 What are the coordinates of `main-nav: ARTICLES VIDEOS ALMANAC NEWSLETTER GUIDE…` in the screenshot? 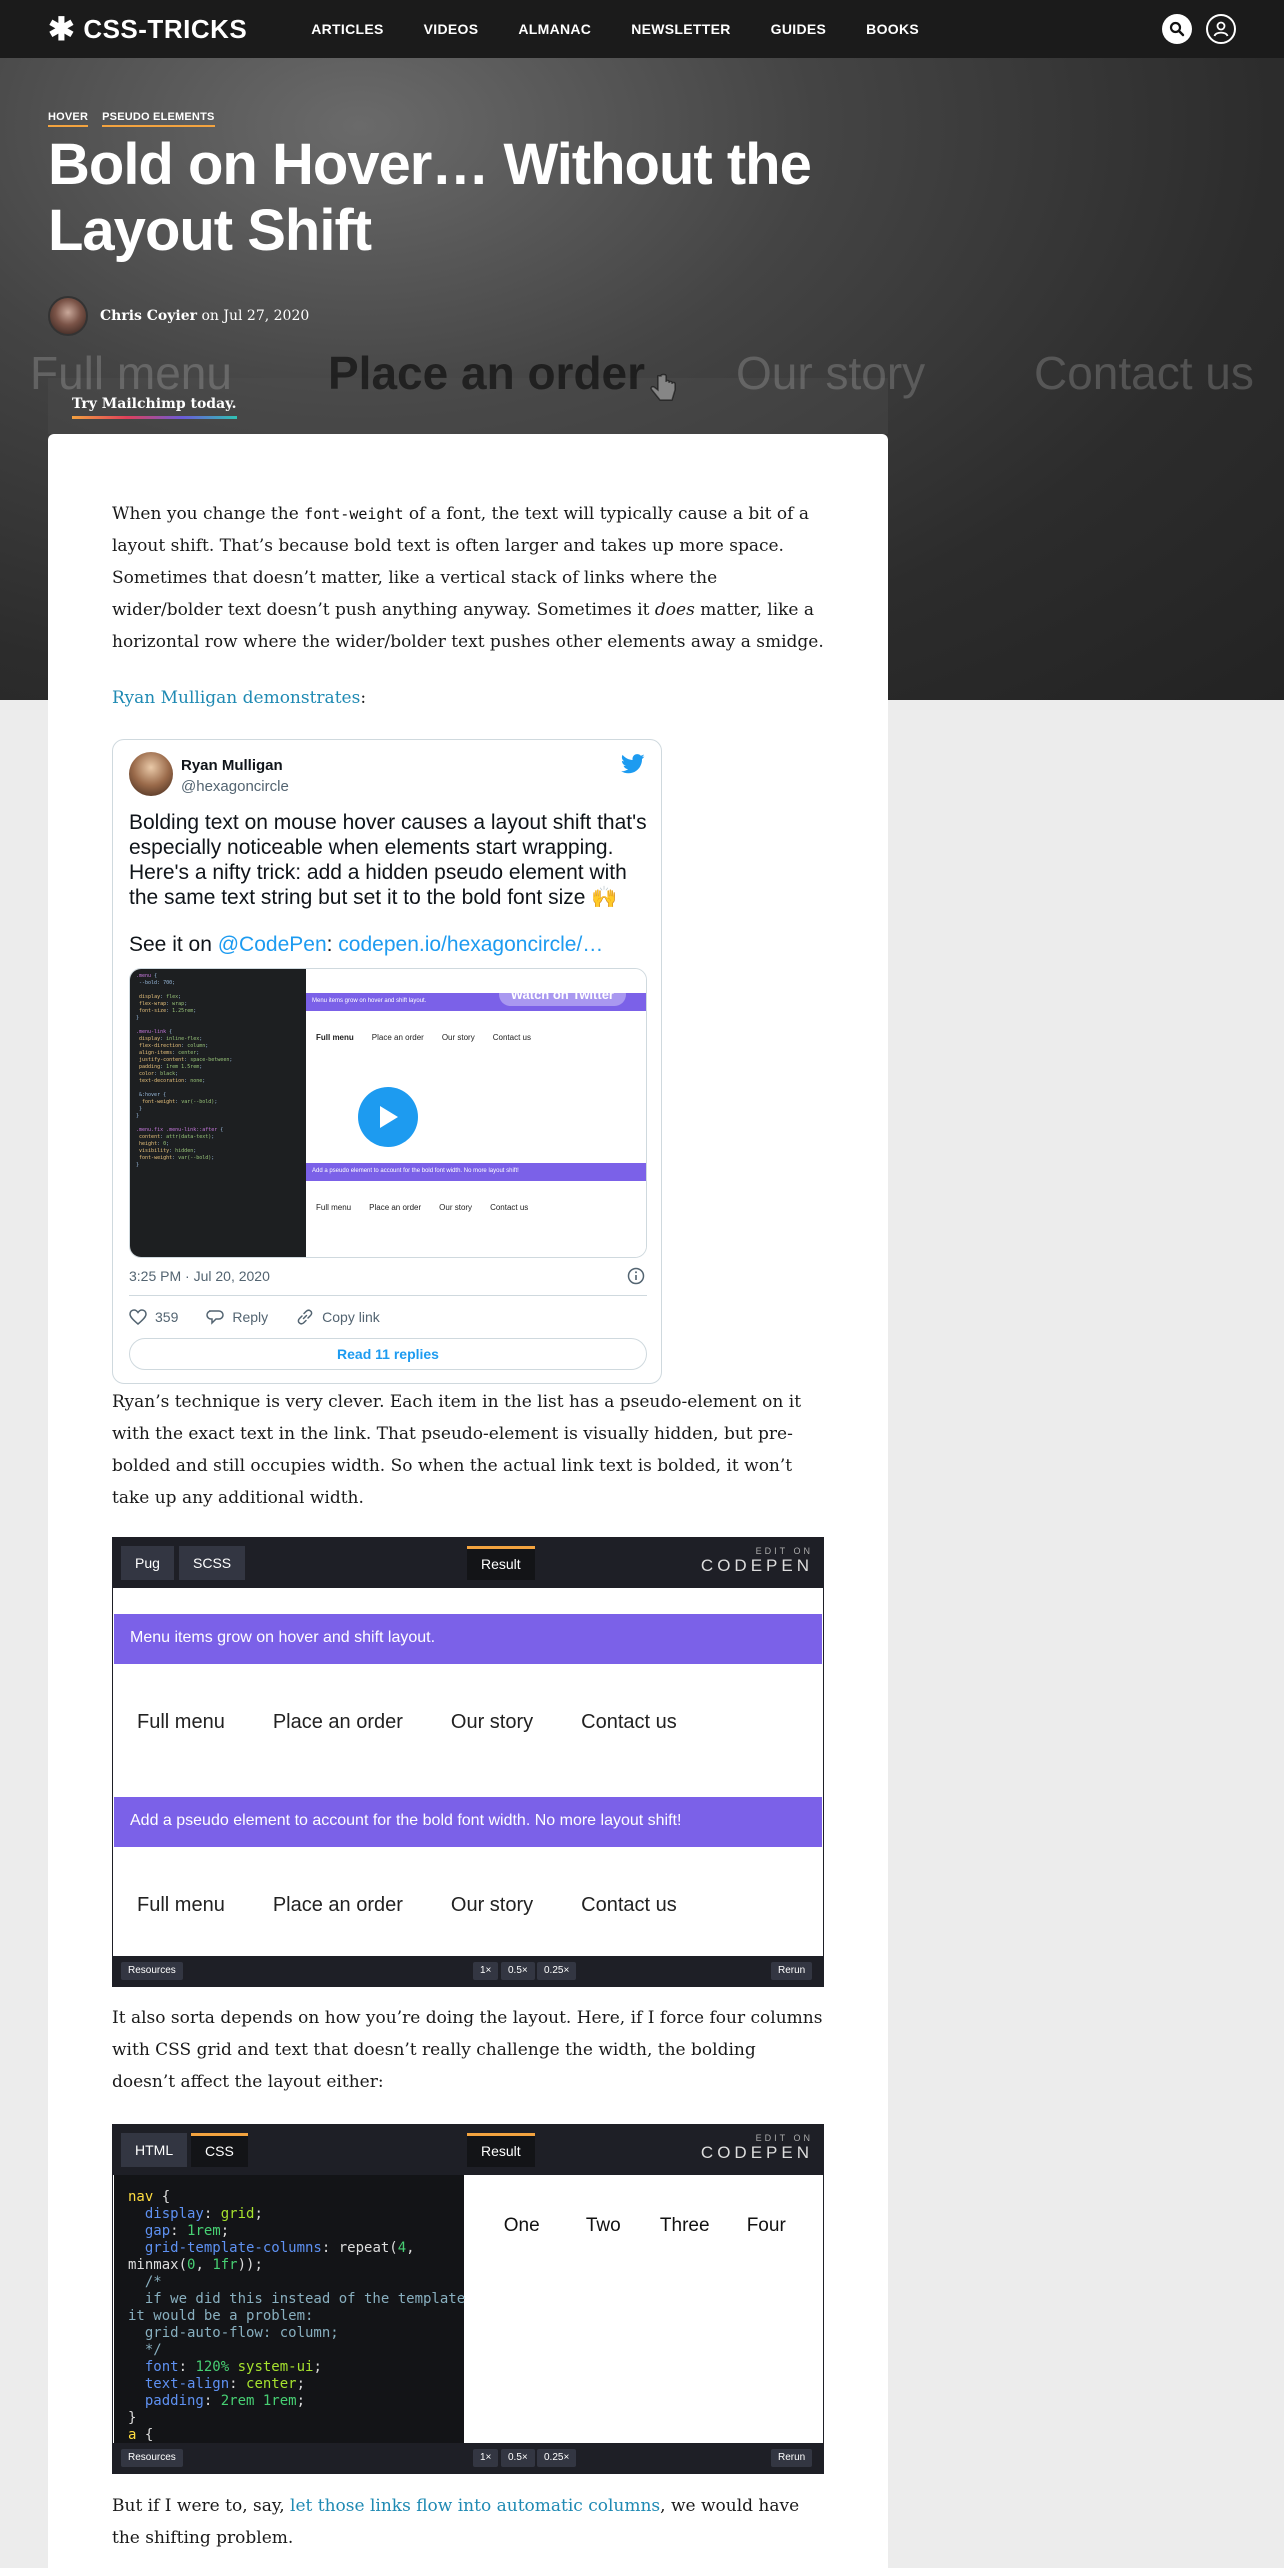 It's located at (615, 29).